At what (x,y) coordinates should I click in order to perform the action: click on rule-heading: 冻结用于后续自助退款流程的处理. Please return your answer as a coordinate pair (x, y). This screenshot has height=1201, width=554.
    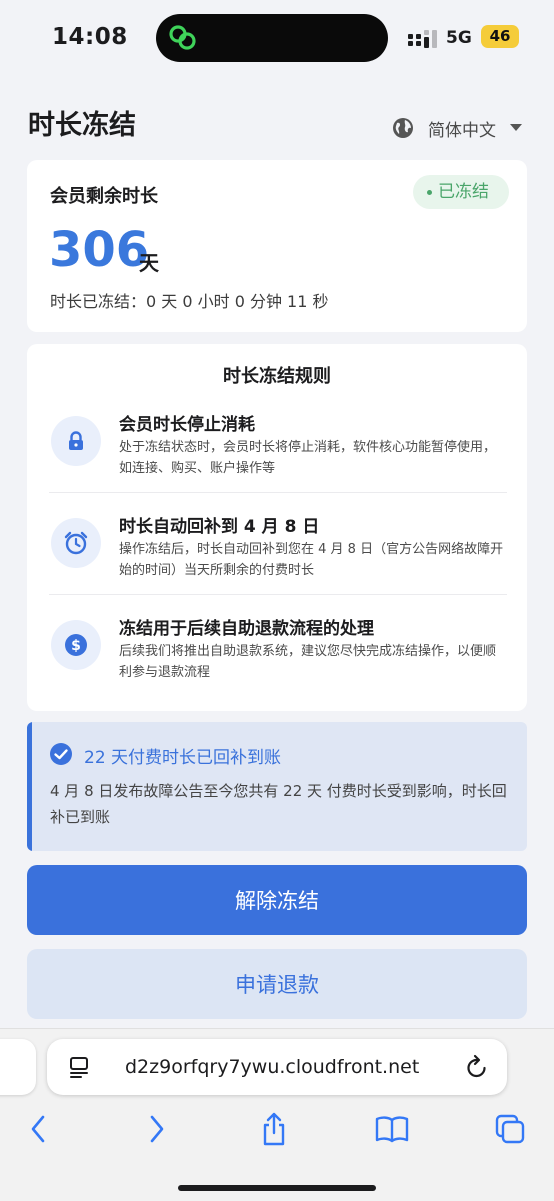
    Looking at the image, I should click on (246, 629).